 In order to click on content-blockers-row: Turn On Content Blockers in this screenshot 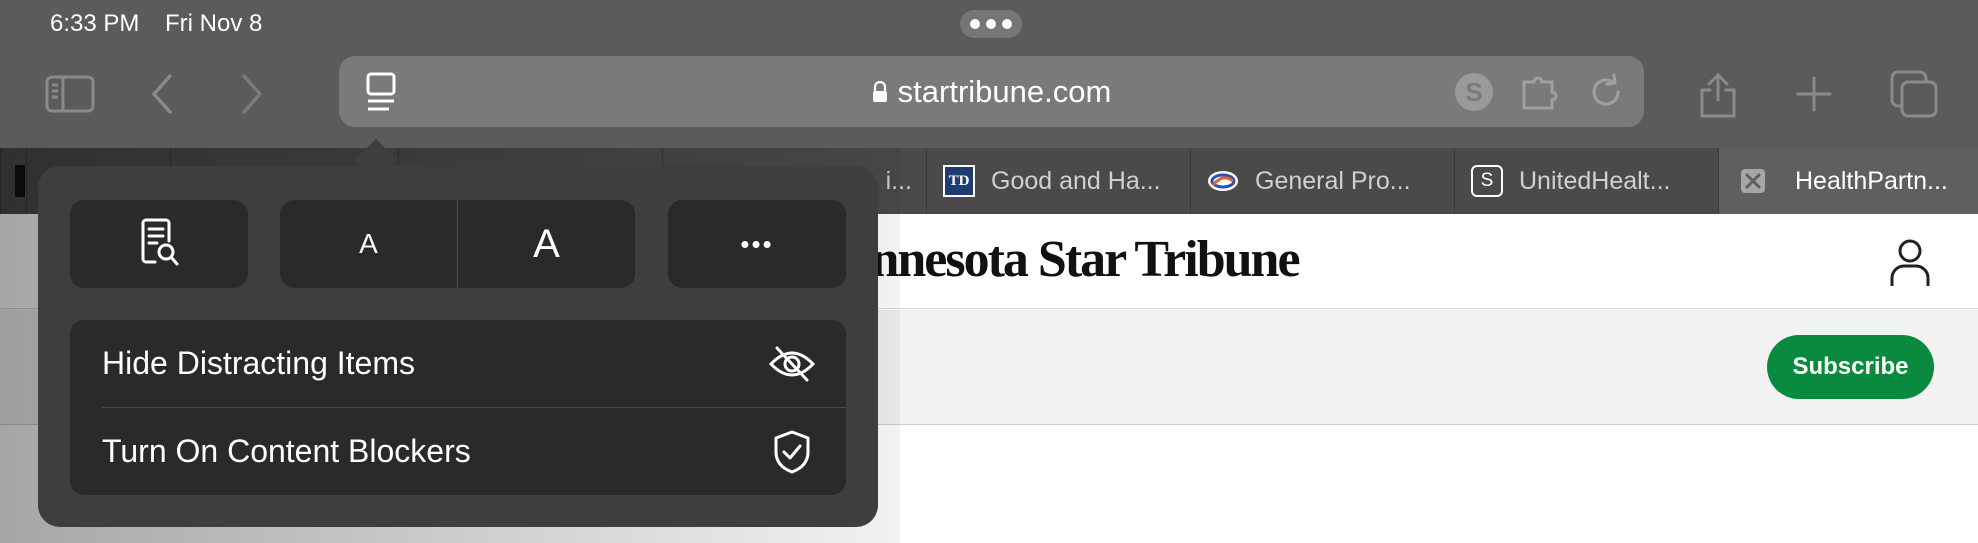, I will do `click(458, 451)`.